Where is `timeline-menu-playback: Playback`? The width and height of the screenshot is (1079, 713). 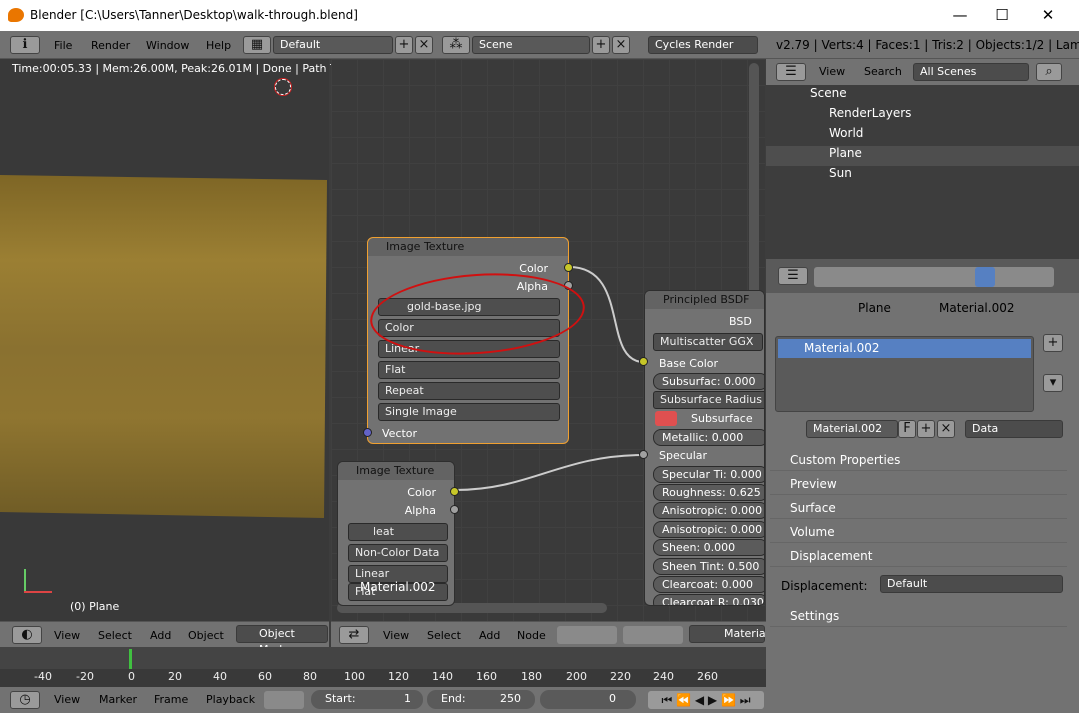
timeline-menu-playback: Playback is located at coordinates (230, 699).